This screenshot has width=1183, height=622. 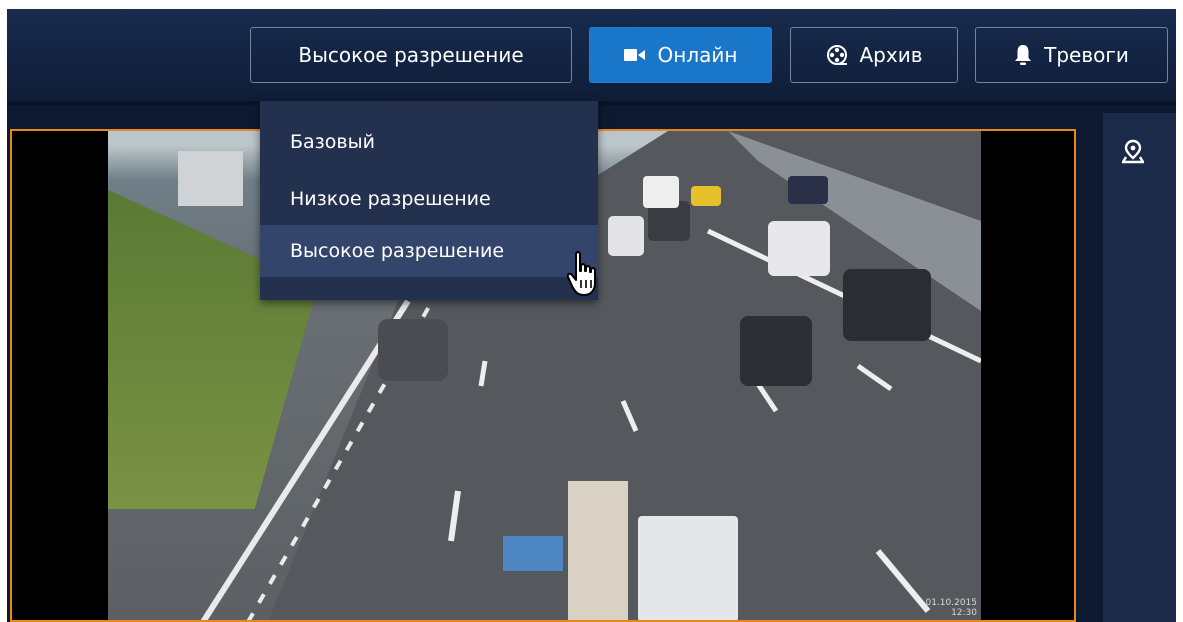 I want to click on hand-pointer-icon, so click(x=583, y=277).